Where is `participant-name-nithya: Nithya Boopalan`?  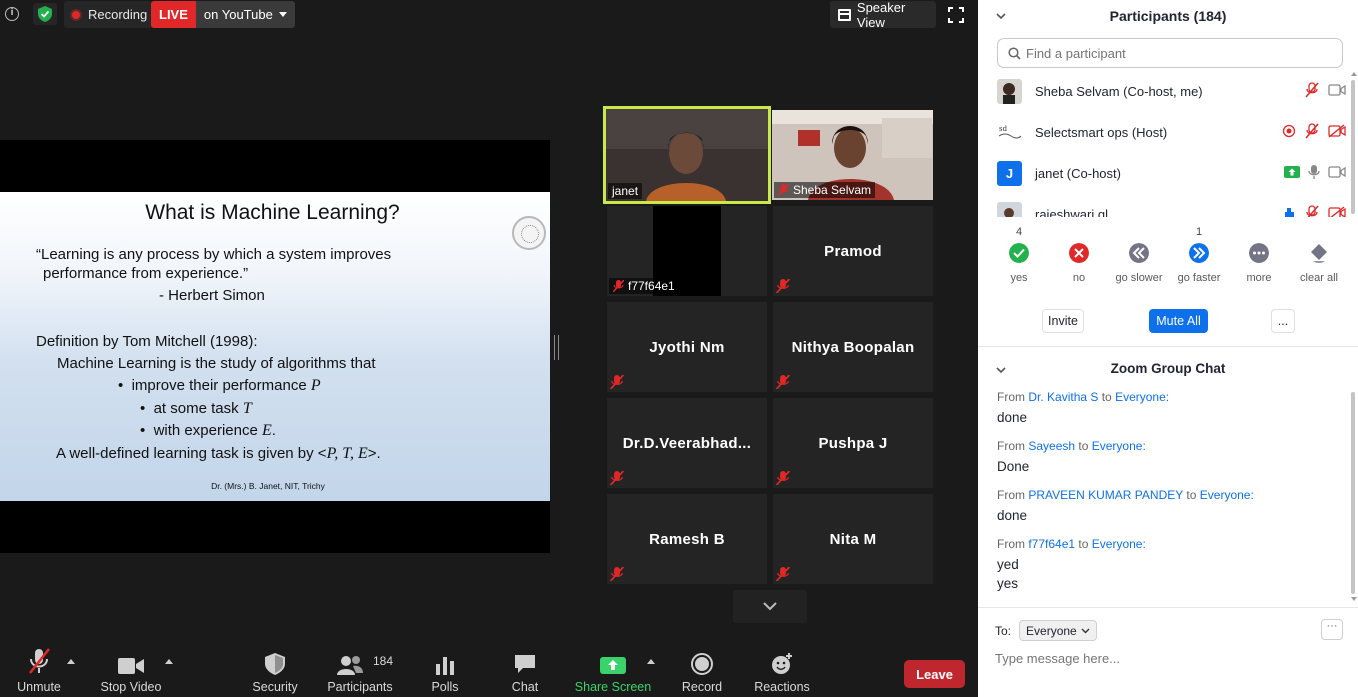 participant-name-nithya: Nithya Boopalan is located at coordinates (853, 347).